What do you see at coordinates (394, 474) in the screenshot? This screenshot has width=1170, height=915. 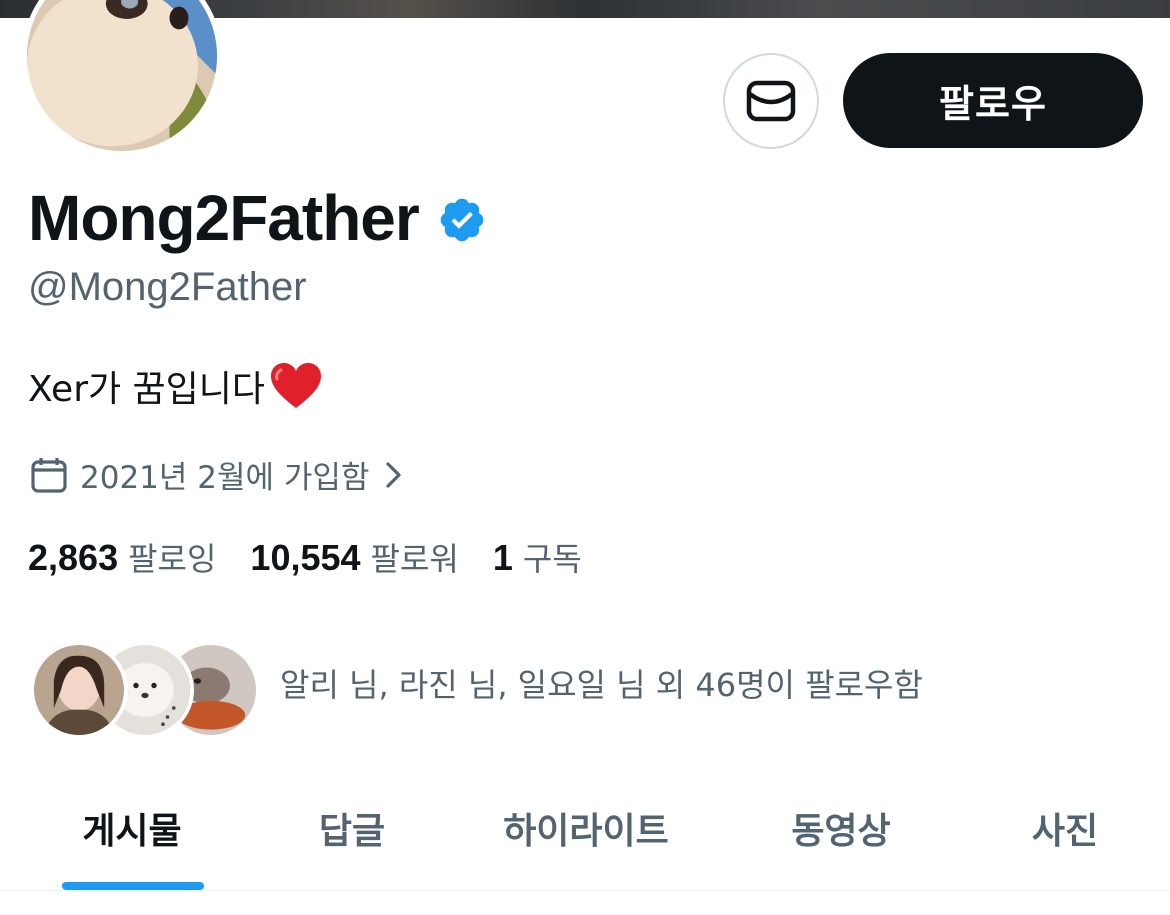 I see `chevron-right-icon` at bounding box center [394, 474].